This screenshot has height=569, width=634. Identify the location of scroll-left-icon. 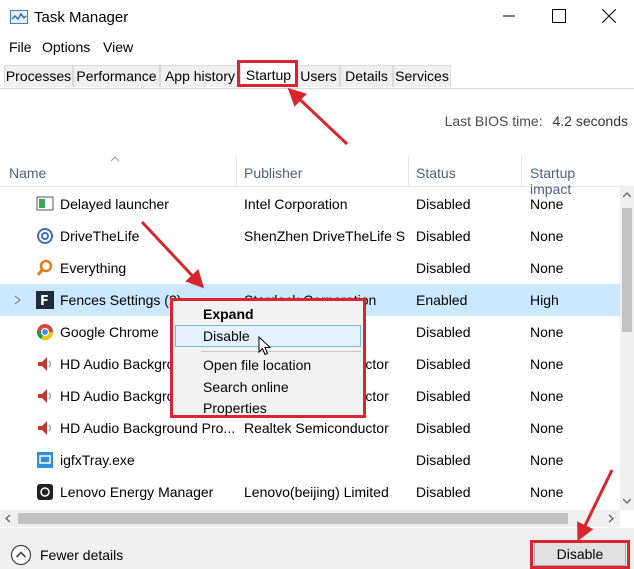
(8, 518).